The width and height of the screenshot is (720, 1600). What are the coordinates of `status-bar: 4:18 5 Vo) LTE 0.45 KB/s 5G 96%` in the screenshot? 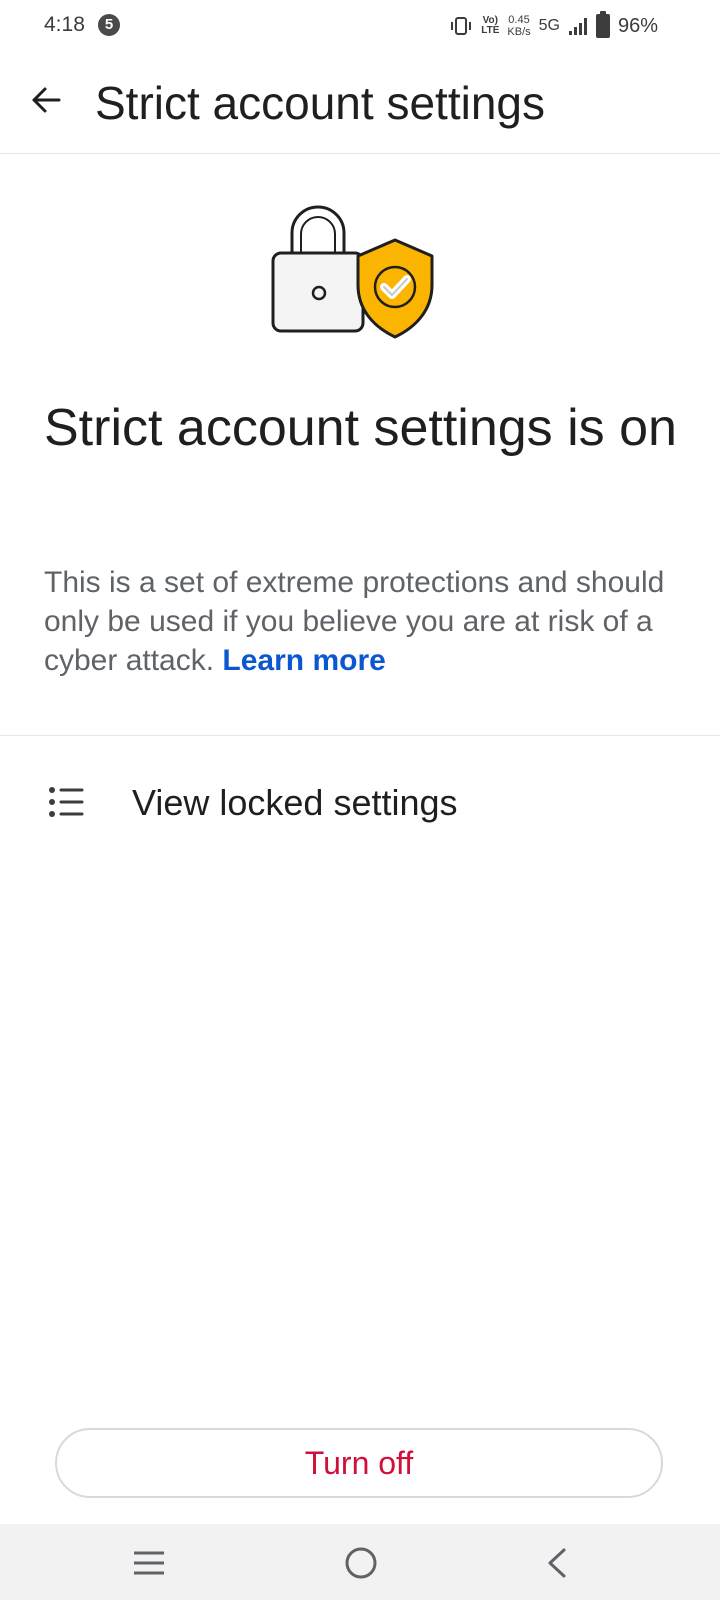 It's located at (360, 26).